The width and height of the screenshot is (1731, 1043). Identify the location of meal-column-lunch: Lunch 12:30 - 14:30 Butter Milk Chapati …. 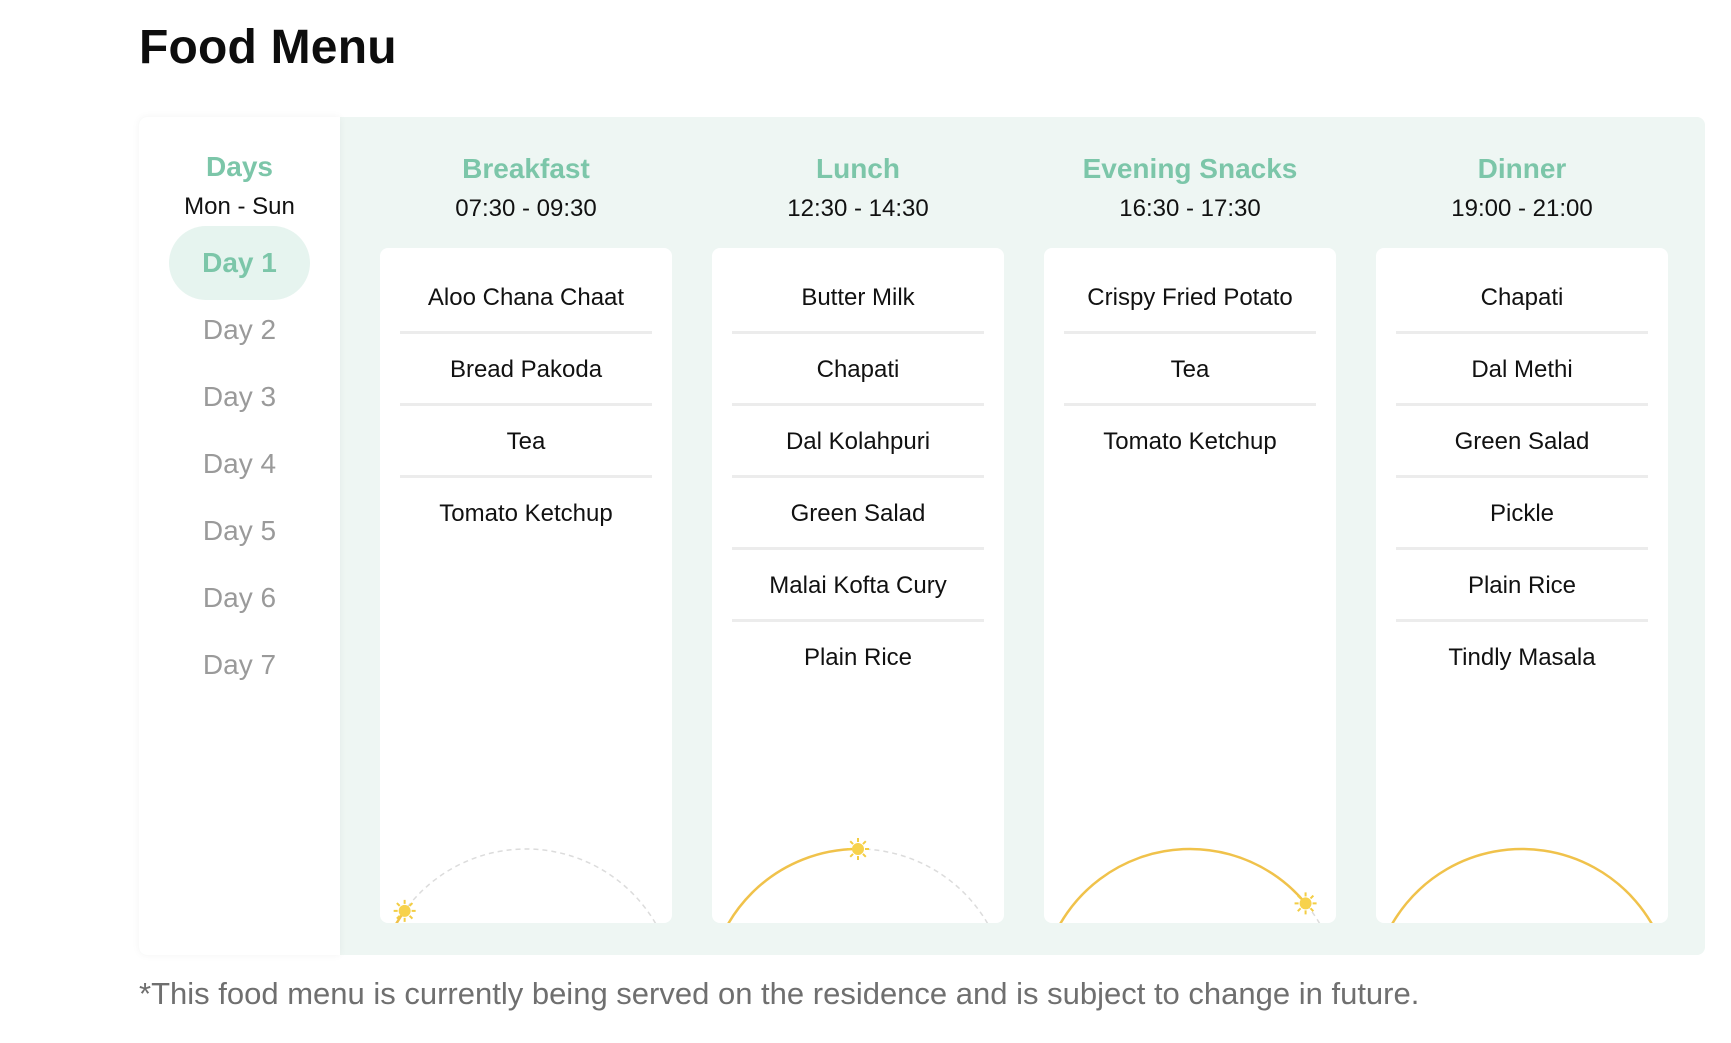
(858, 536).